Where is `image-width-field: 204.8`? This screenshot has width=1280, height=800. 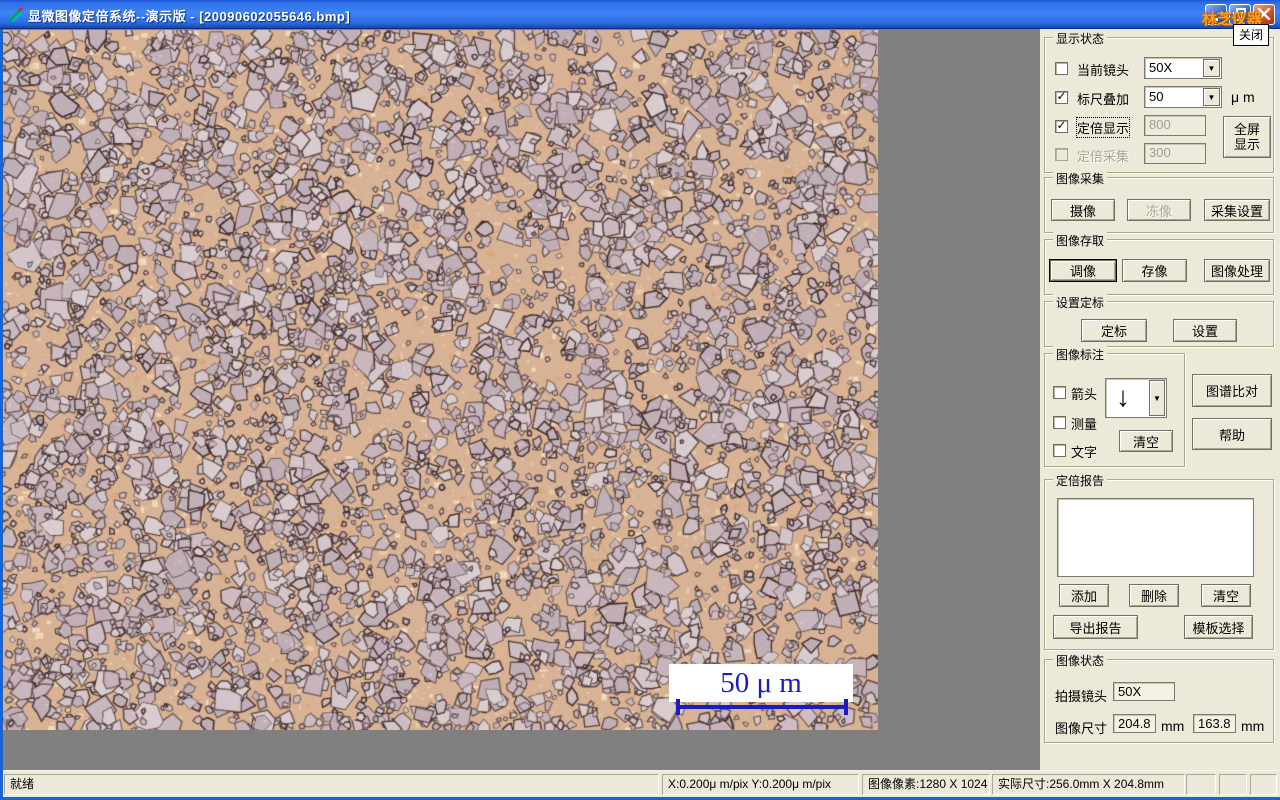 image-width-field: 204.8 is located at coordinates (1134, 723).